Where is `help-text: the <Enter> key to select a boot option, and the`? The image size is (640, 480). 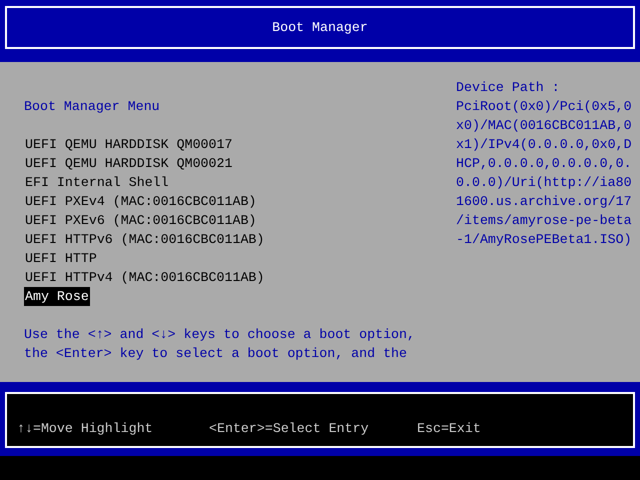
help-text: the <Enter> key to select a boot option, and the is located at coordinates (216, 354).